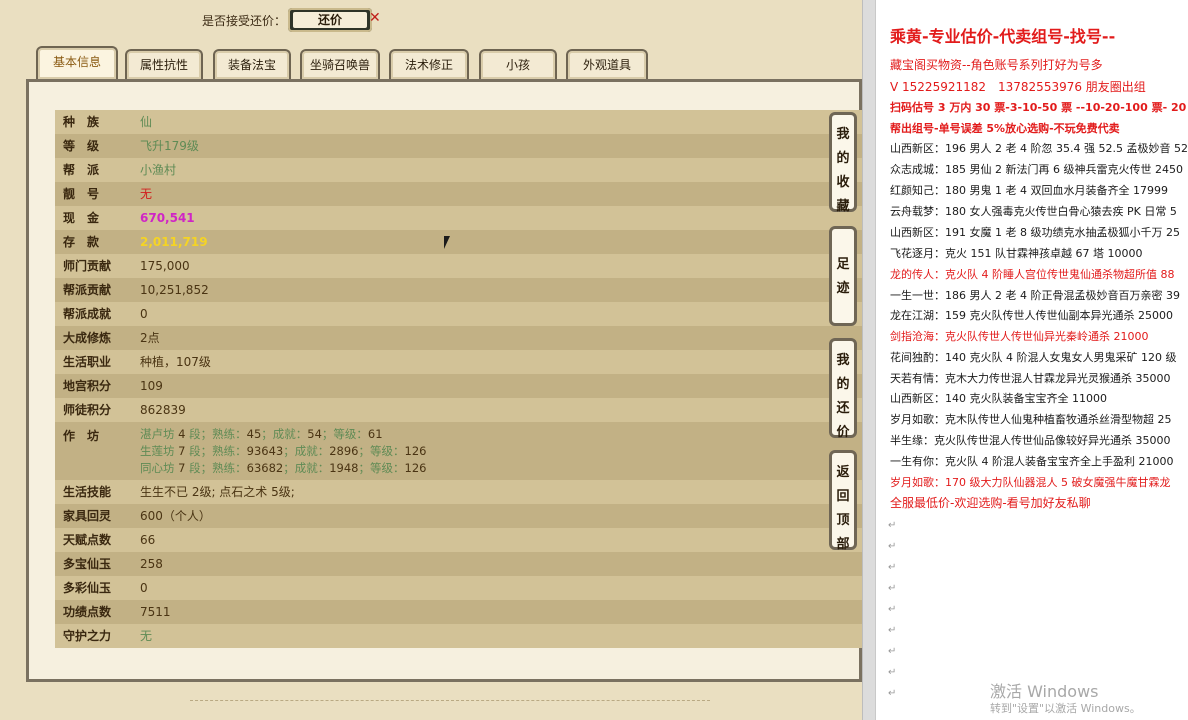  I want to click on table-row: 存 款 2,011,719, so click(458, 242).